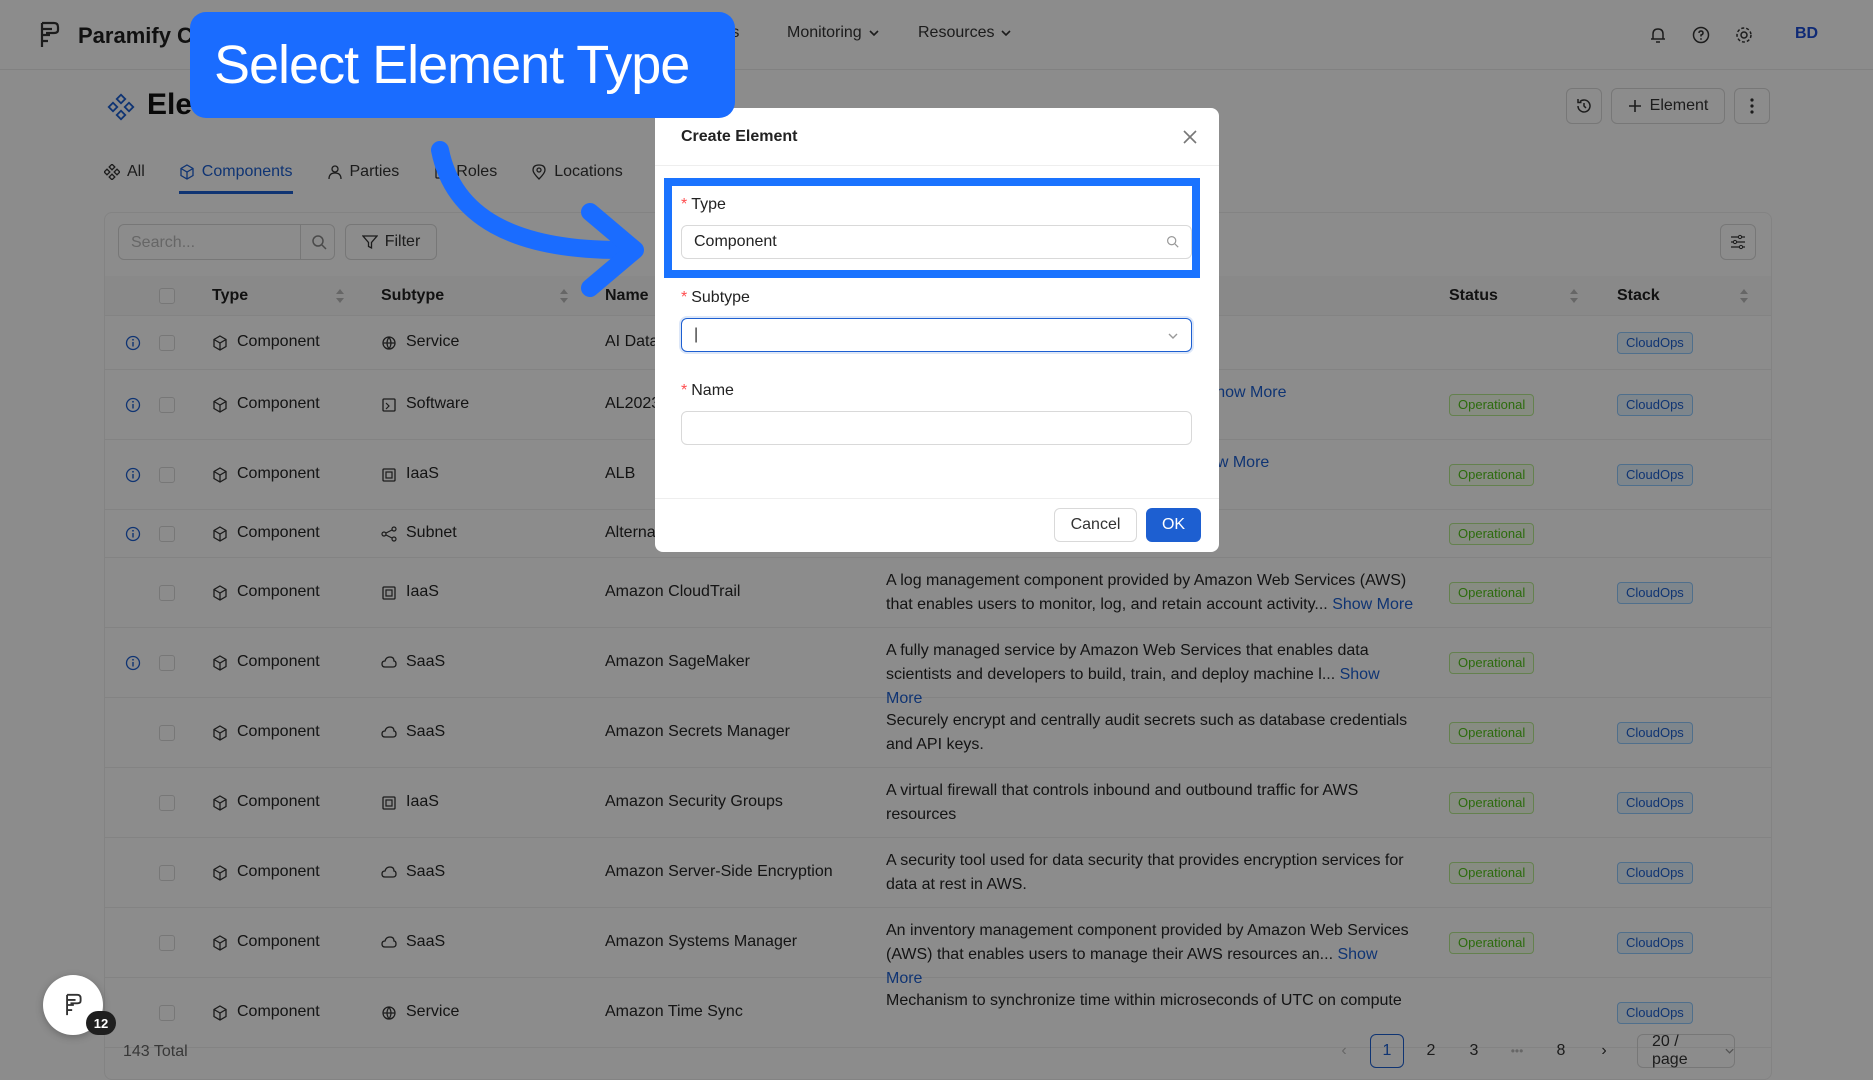 This screenshot has height=1080, width=1873. I want to click on subtype-label: * Subtype, so click(715, 297).